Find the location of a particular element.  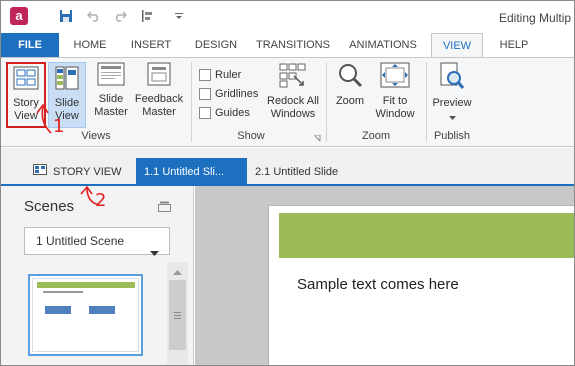

gridlines-checkbox-box is located at coordinates (205, 94).